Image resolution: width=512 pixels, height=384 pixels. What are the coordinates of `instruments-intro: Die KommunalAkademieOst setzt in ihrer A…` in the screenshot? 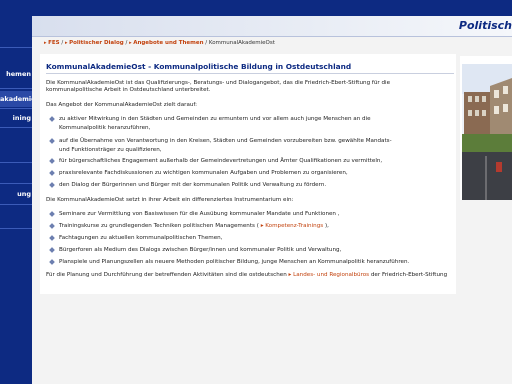 It's located at (170, 200).